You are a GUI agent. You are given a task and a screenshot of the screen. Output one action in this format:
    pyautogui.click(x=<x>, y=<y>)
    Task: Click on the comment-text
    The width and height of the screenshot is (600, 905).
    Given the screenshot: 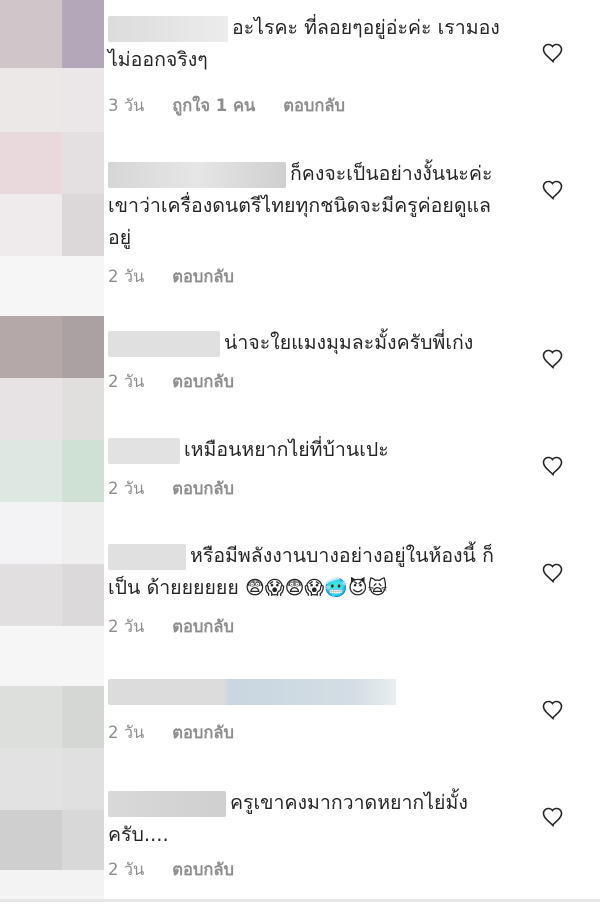 What is the action you would take?
    pyautogui.click(x=310, y=691)
    